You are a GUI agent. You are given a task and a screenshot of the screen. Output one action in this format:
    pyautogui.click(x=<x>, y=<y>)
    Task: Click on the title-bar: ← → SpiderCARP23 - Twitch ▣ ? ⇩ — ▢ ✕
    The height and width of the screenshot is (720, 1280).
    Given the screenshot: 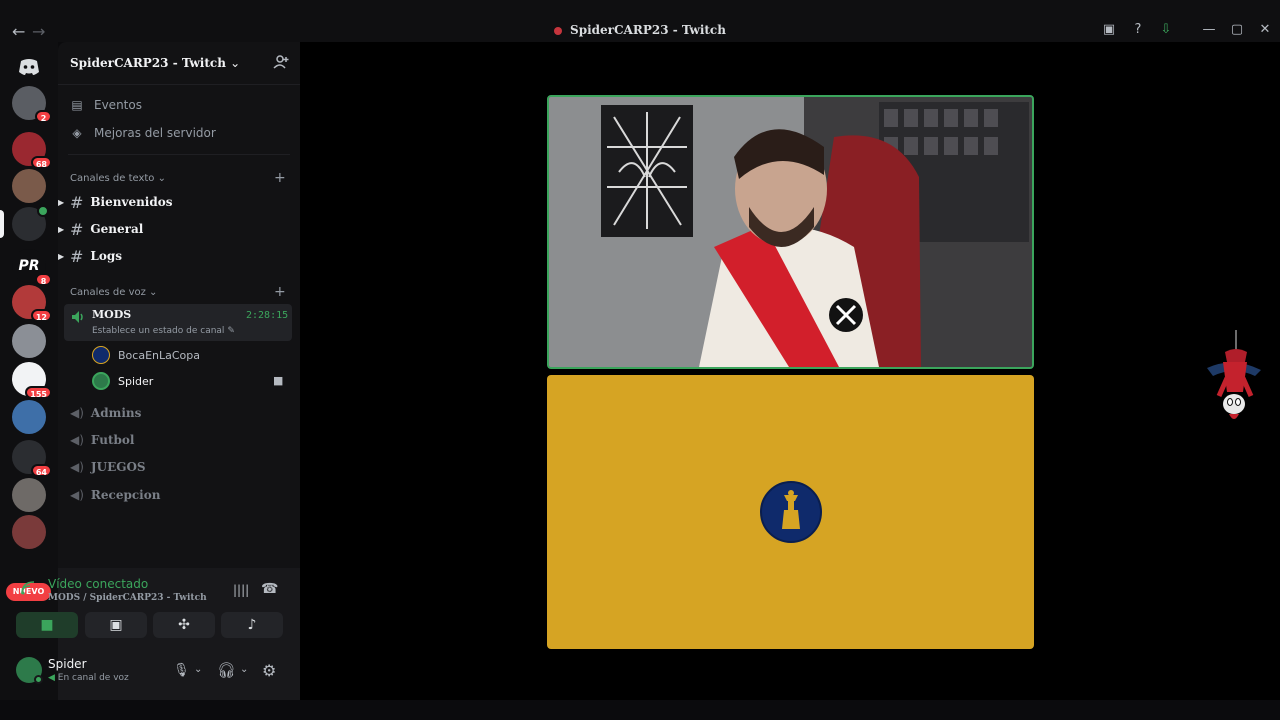 What is the action you would take?
    pyautogui.click(x=640, y=21)
    